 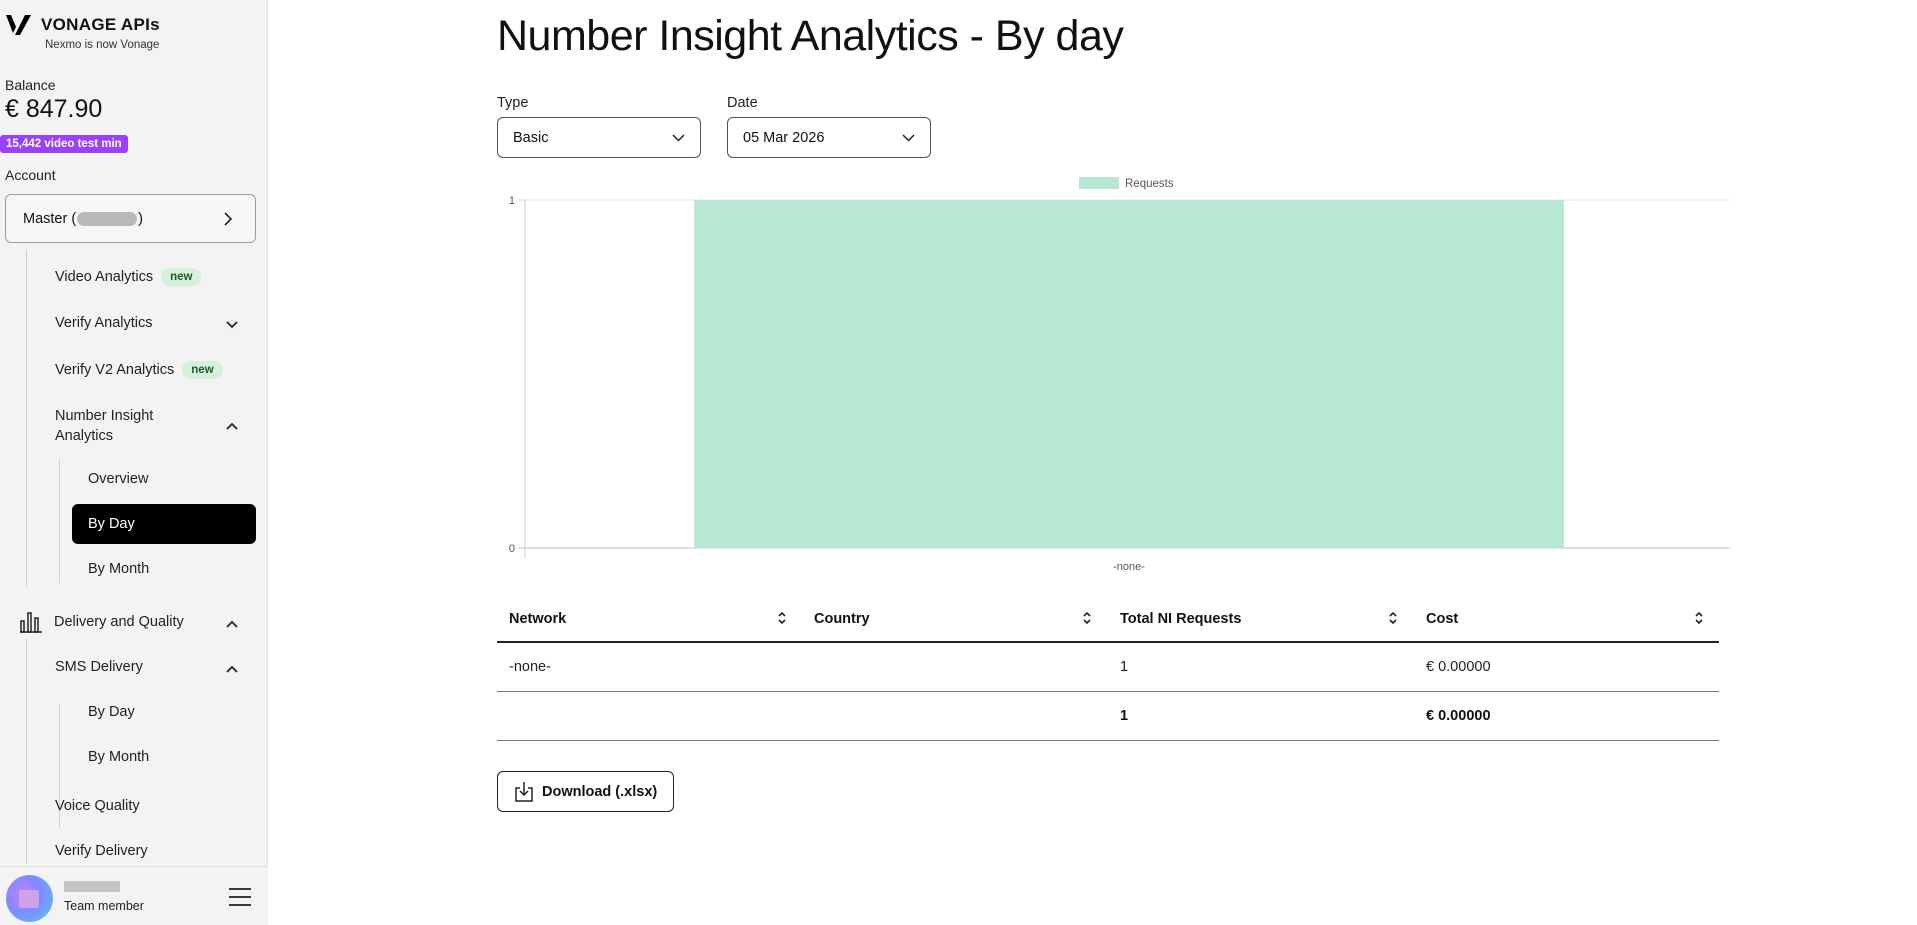 I want to click on nav-verify-delivery: Verify Delivery, so click(x=101, y=851).